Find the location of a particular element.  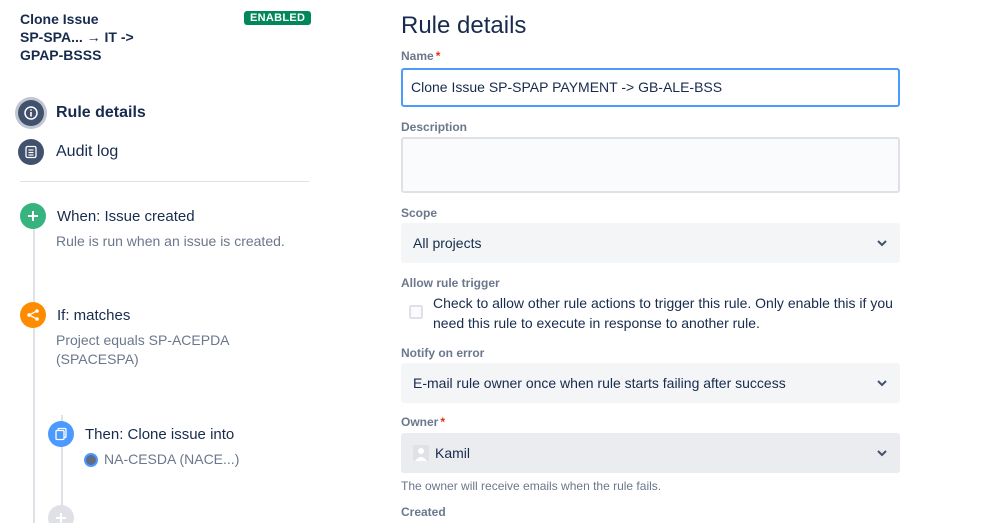

name-label-text: Name is located at coordinates (417, 56).